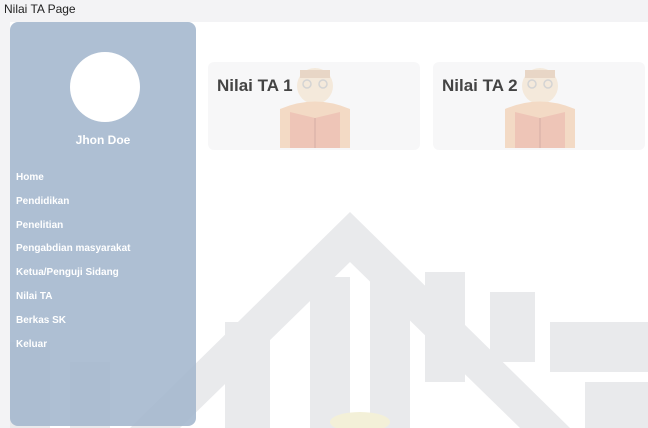 The height and width of the screenshot is (428, 648). Describe the element at coordinates (105, 87) in the screenshot. I see `avatar` at that location.